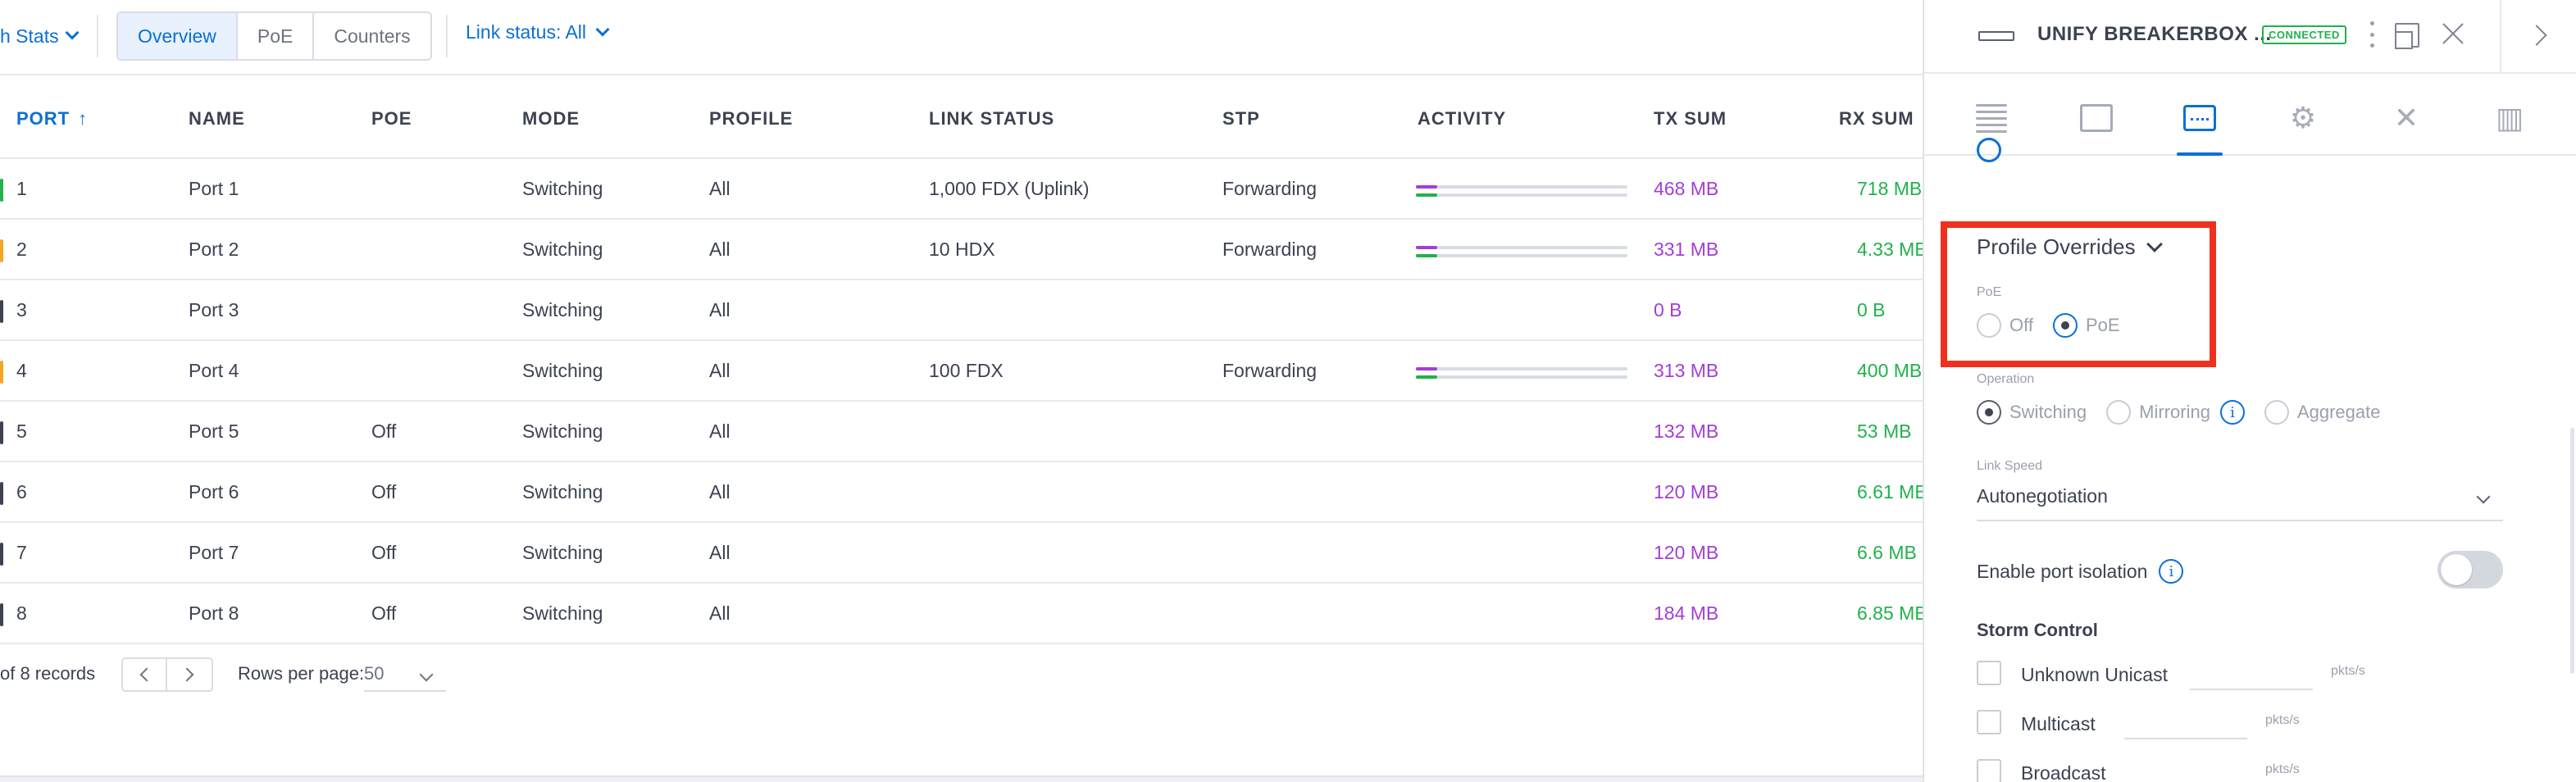 The image size is (2576, 782). I want to click on column-header-mode: MODE, so click(551, 119).